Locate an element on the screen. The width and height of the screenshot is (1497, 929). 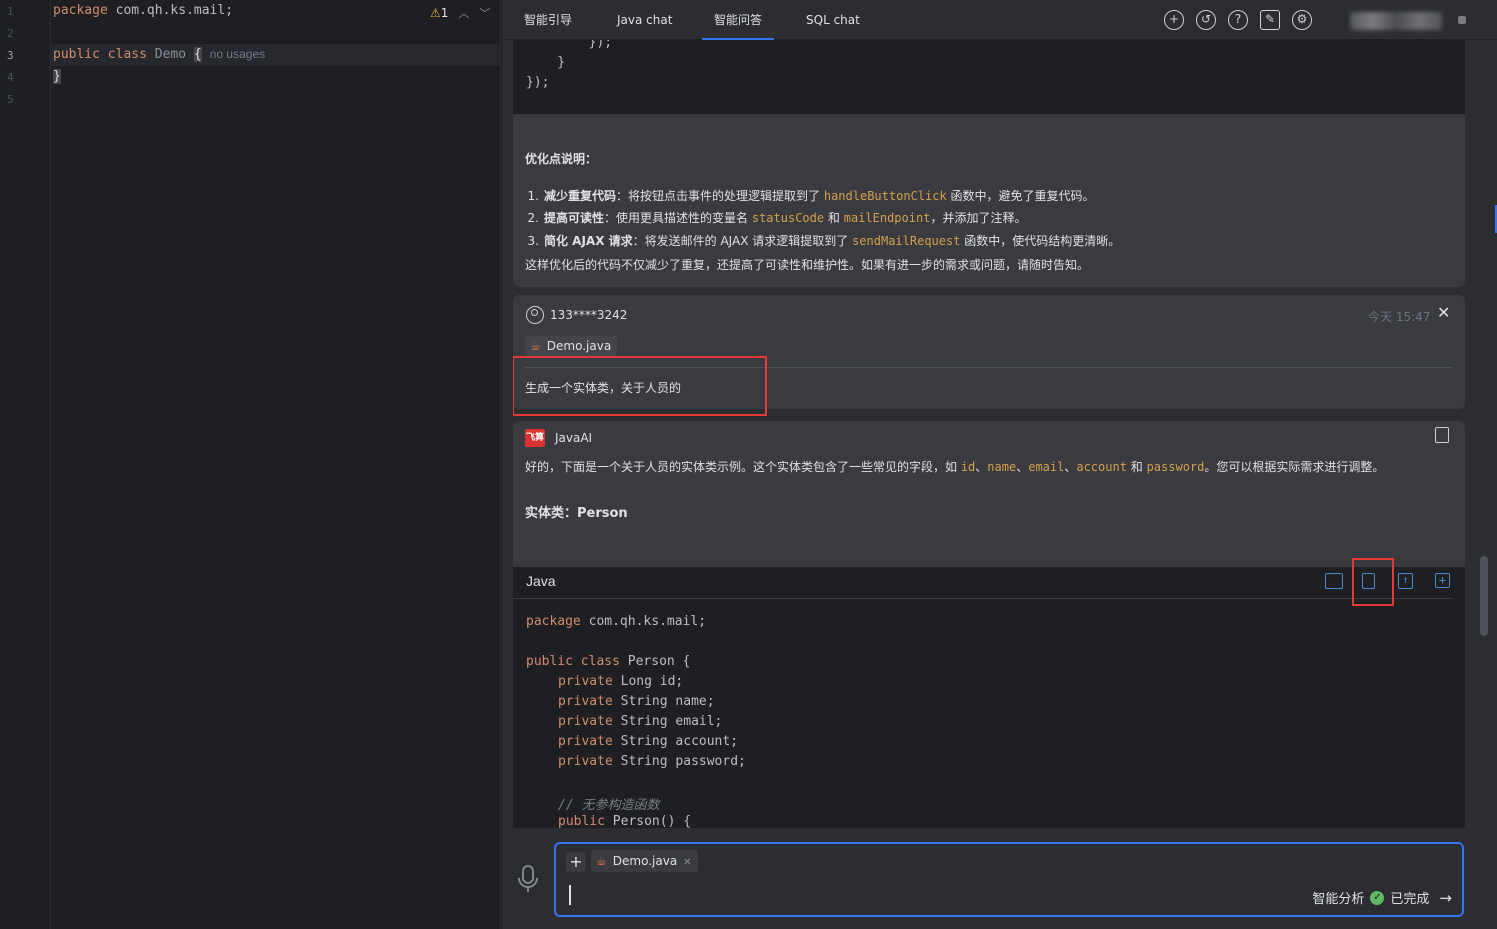
code-line: public class Person { is located at coordinates (608, 661).